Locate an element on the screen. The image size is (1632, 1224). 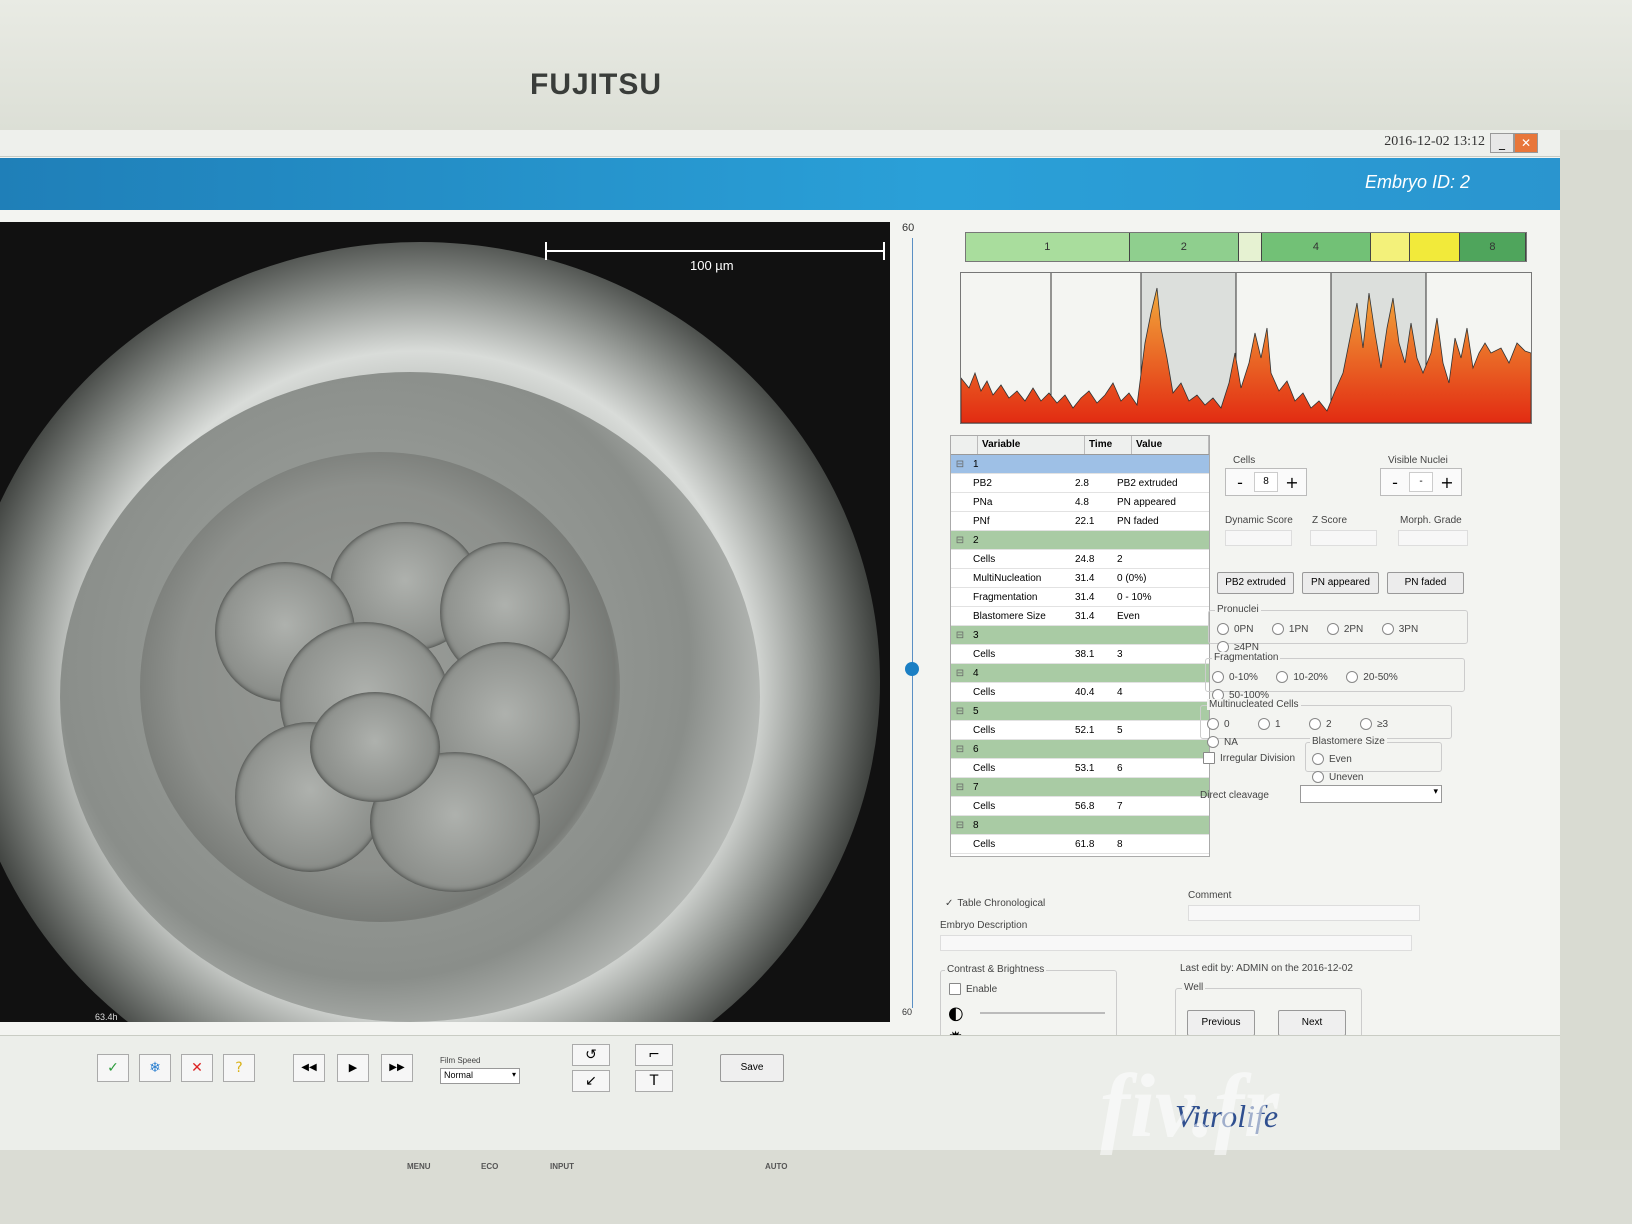
nuclei-value: - is located at coordinates (1421, 482).